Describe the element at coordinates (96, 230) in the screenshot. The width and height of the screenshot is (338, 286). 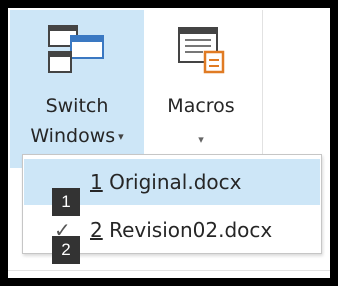
I see `menu-item-number: 2` at that location.